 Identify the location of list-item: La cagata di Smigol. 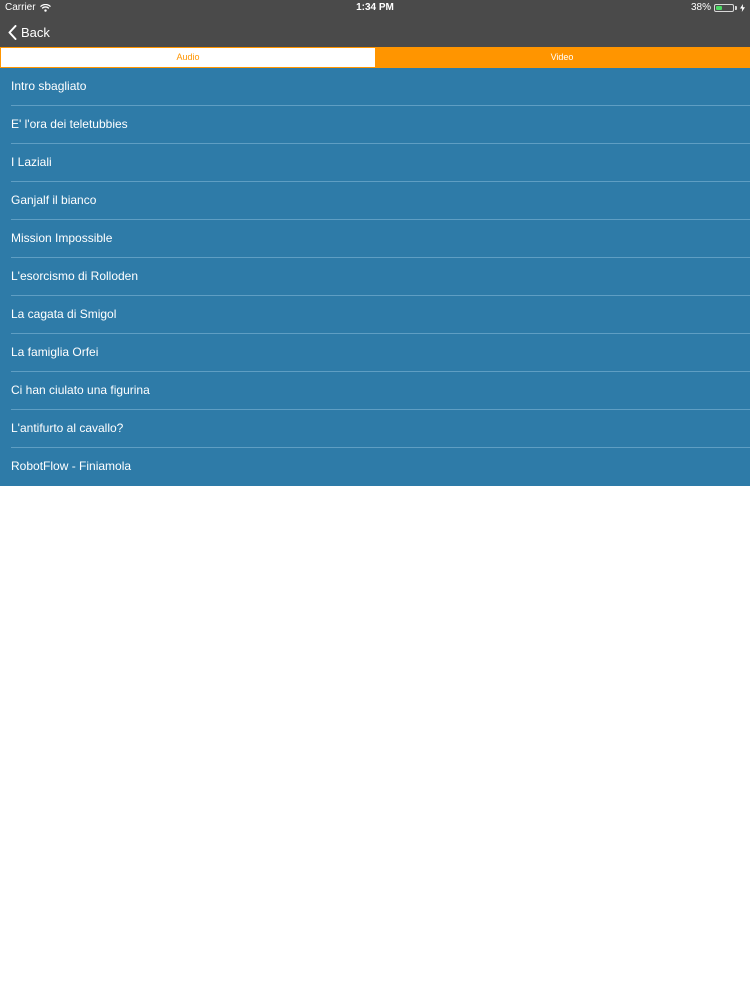
(375, 315).